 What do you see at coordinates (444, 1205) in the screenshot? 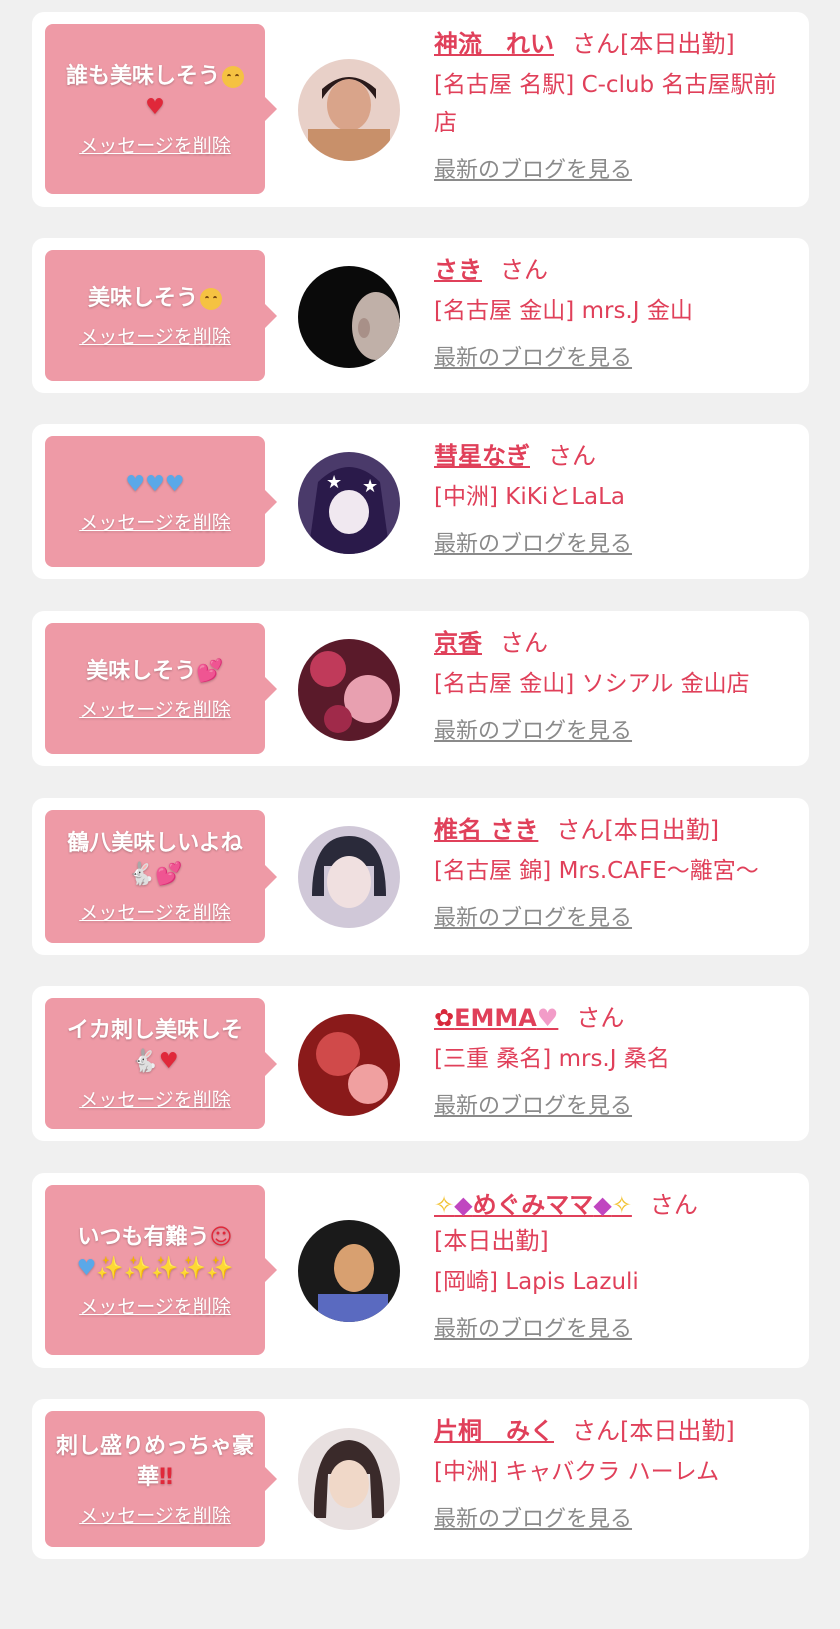
I see `sparkles-icon: ✧` at bounding box center [444, 1205].